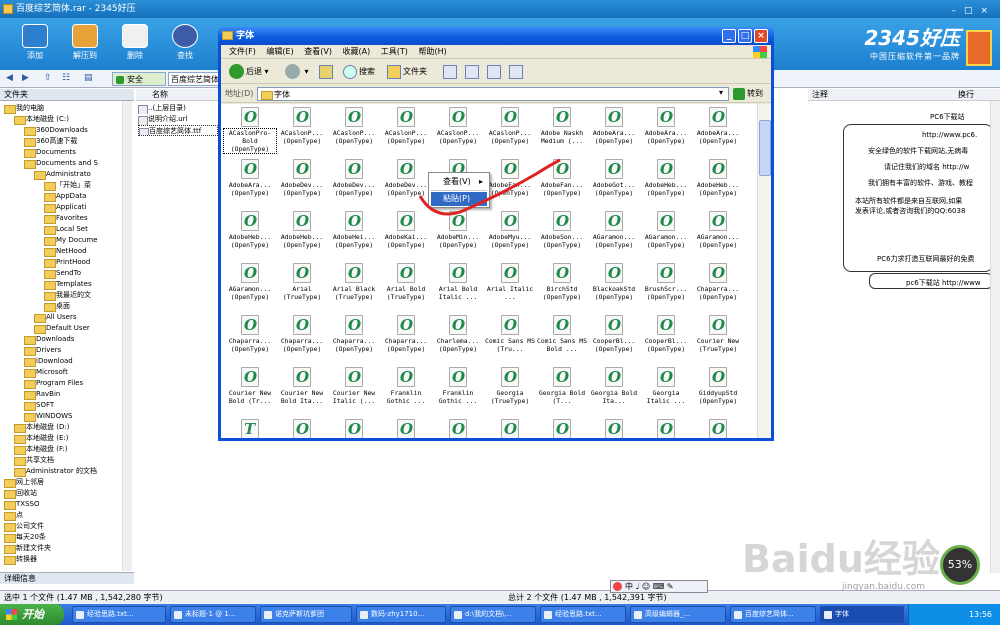  What do you see at coordinates (62, 328) in the screenshot?
I see `tree-node: Default User` at bounding box center [62, 328].